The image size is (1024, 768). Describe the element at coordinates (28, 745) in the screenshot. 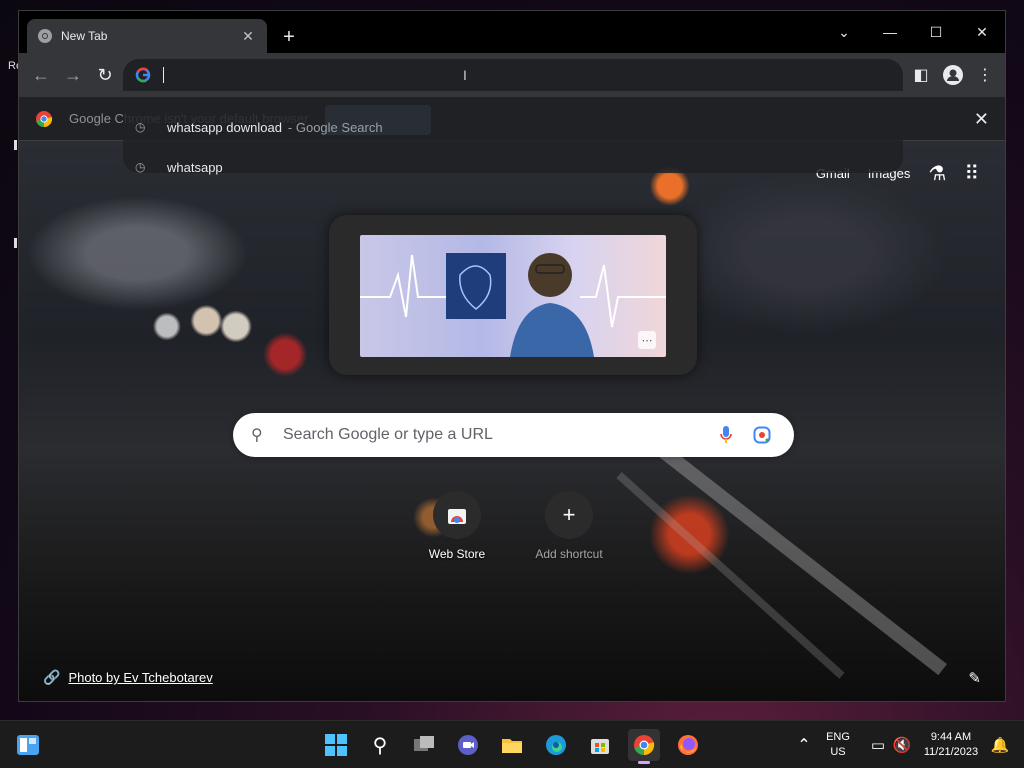

I see `widgets-icon` at that location.